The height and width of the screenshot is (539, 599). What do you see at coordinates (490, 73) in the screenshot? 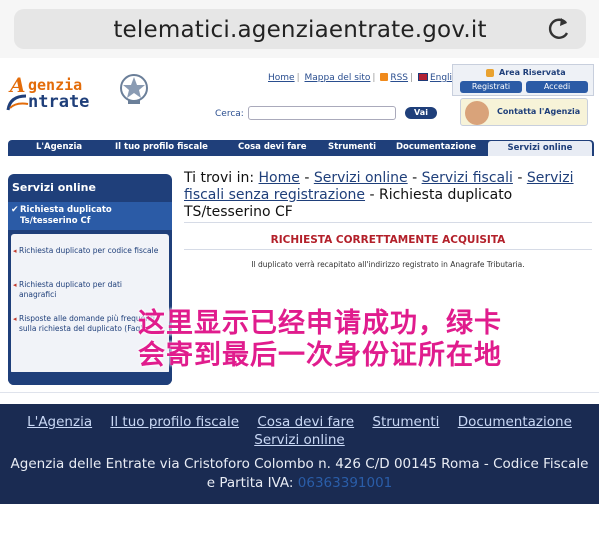
I see `lock-icon` at bounding box center [490, 73].